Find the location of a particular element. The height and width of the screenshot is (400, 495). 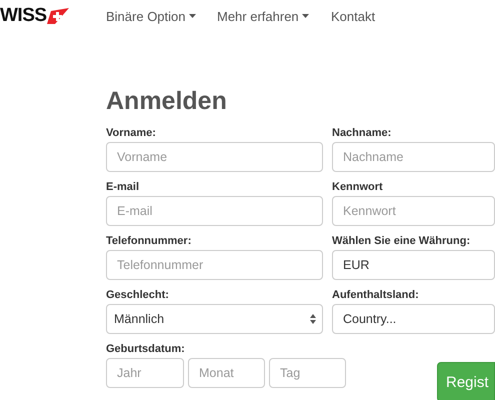

input-field: Telefonnummer is located at coordinates (214, 265).